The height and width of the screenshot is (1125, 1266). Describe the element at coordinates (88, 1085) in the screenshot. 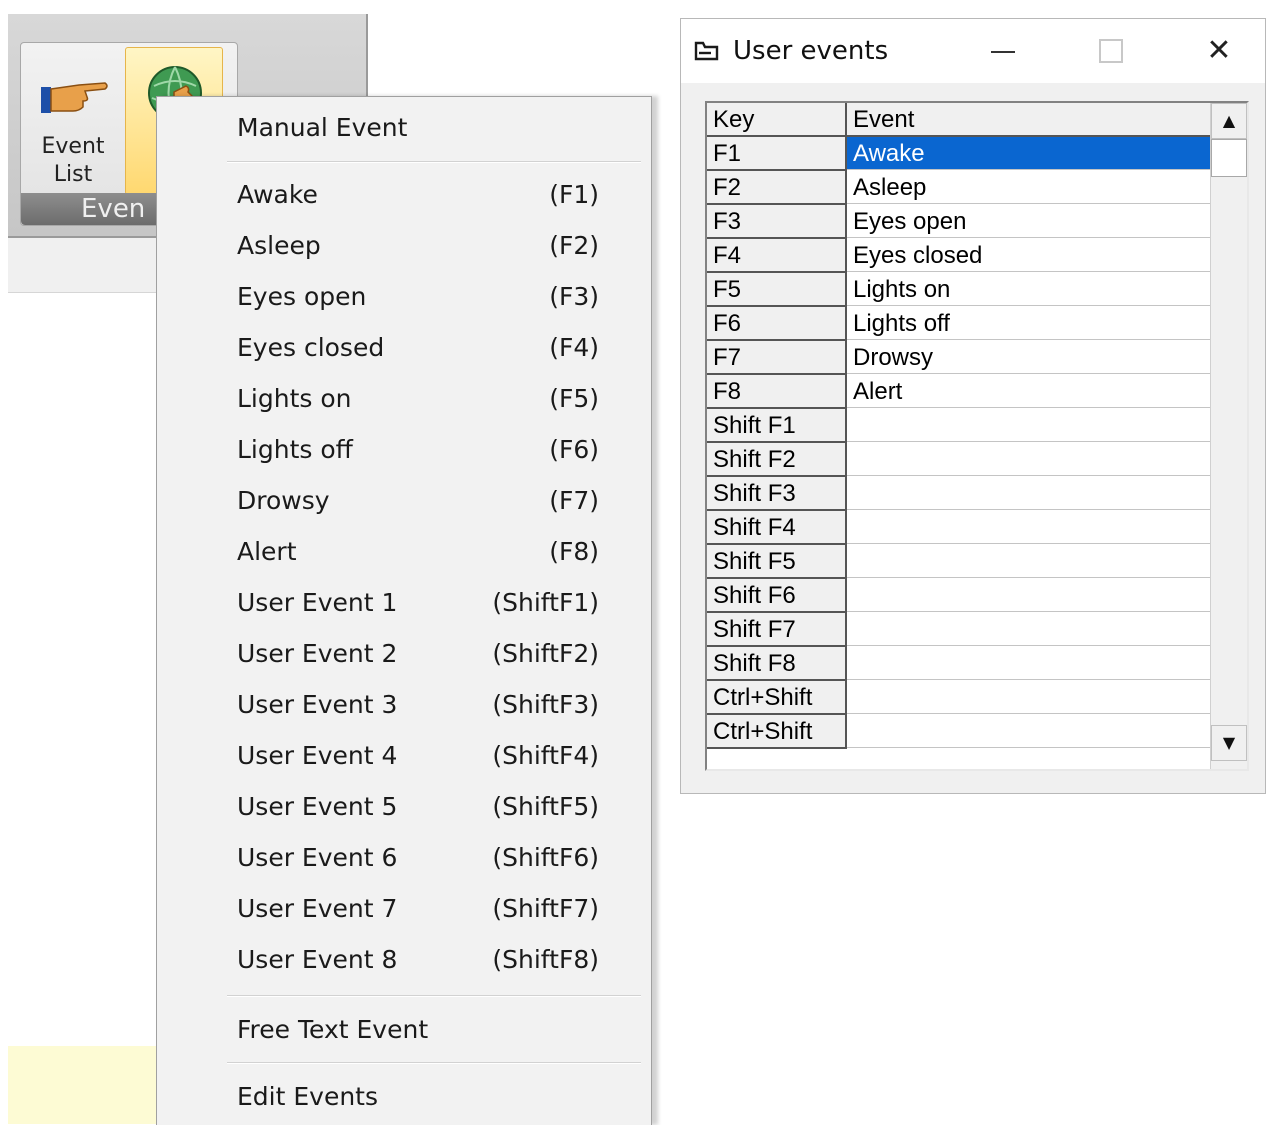

I see `yellow-background-area` at that location.